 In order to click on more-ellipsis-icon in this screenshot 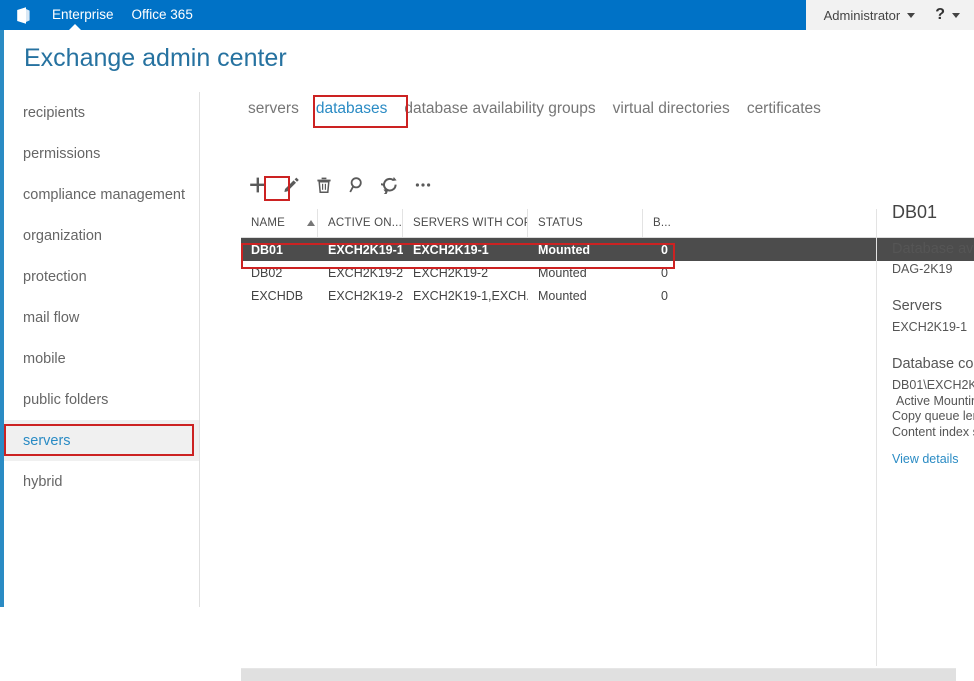, I will do `click(423, 185)`.